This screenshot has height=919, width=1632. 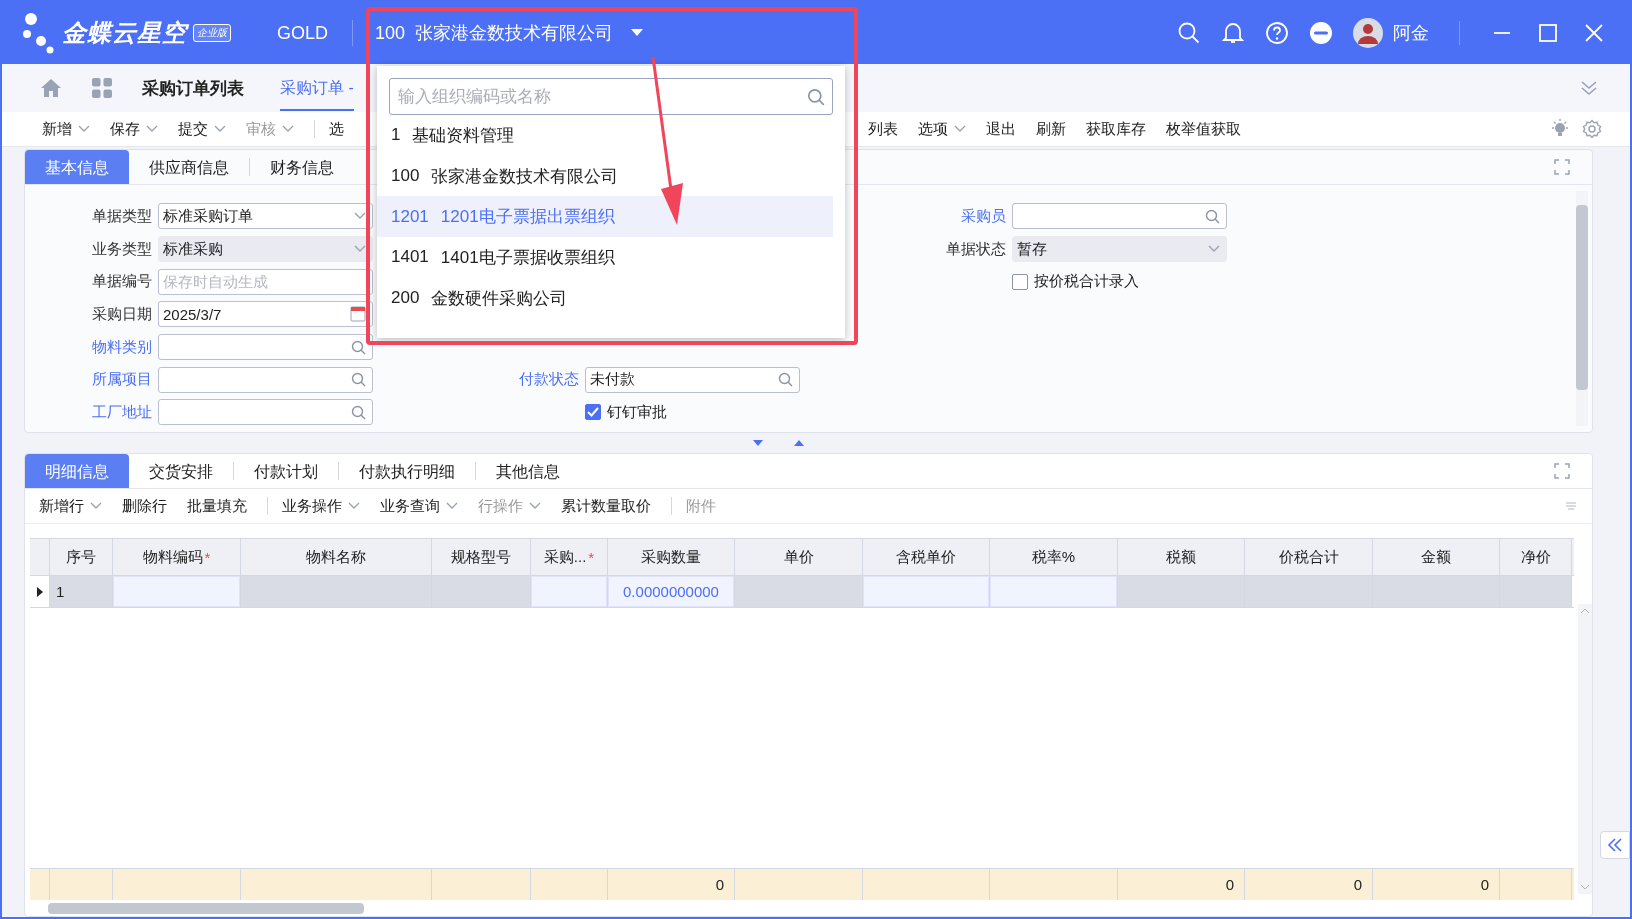 I want to click on toolbar-button: 业务操作, so click(x=321, y=506).